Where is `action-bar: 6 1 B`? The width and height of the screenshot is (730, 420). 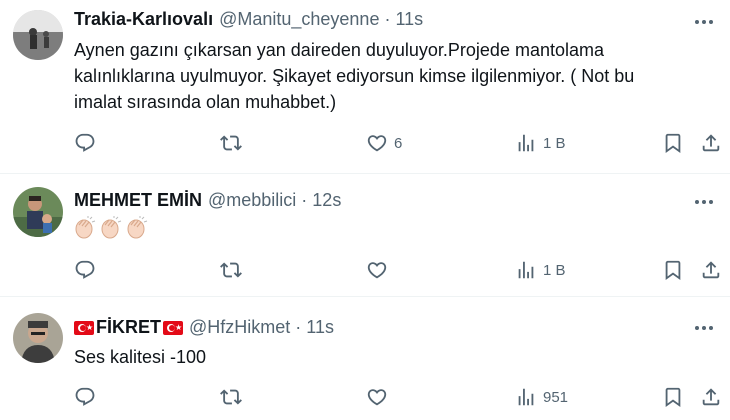
action-bar: 6 1 B is located at coordinates (402, 143).